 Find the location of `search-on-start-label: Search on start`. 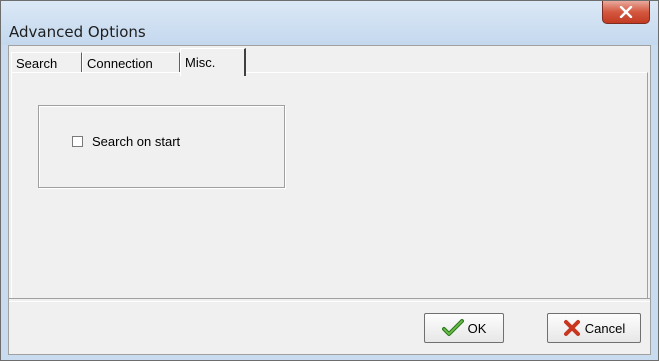

search-on-start-label: Search on start is located at coordinates (136, 141).